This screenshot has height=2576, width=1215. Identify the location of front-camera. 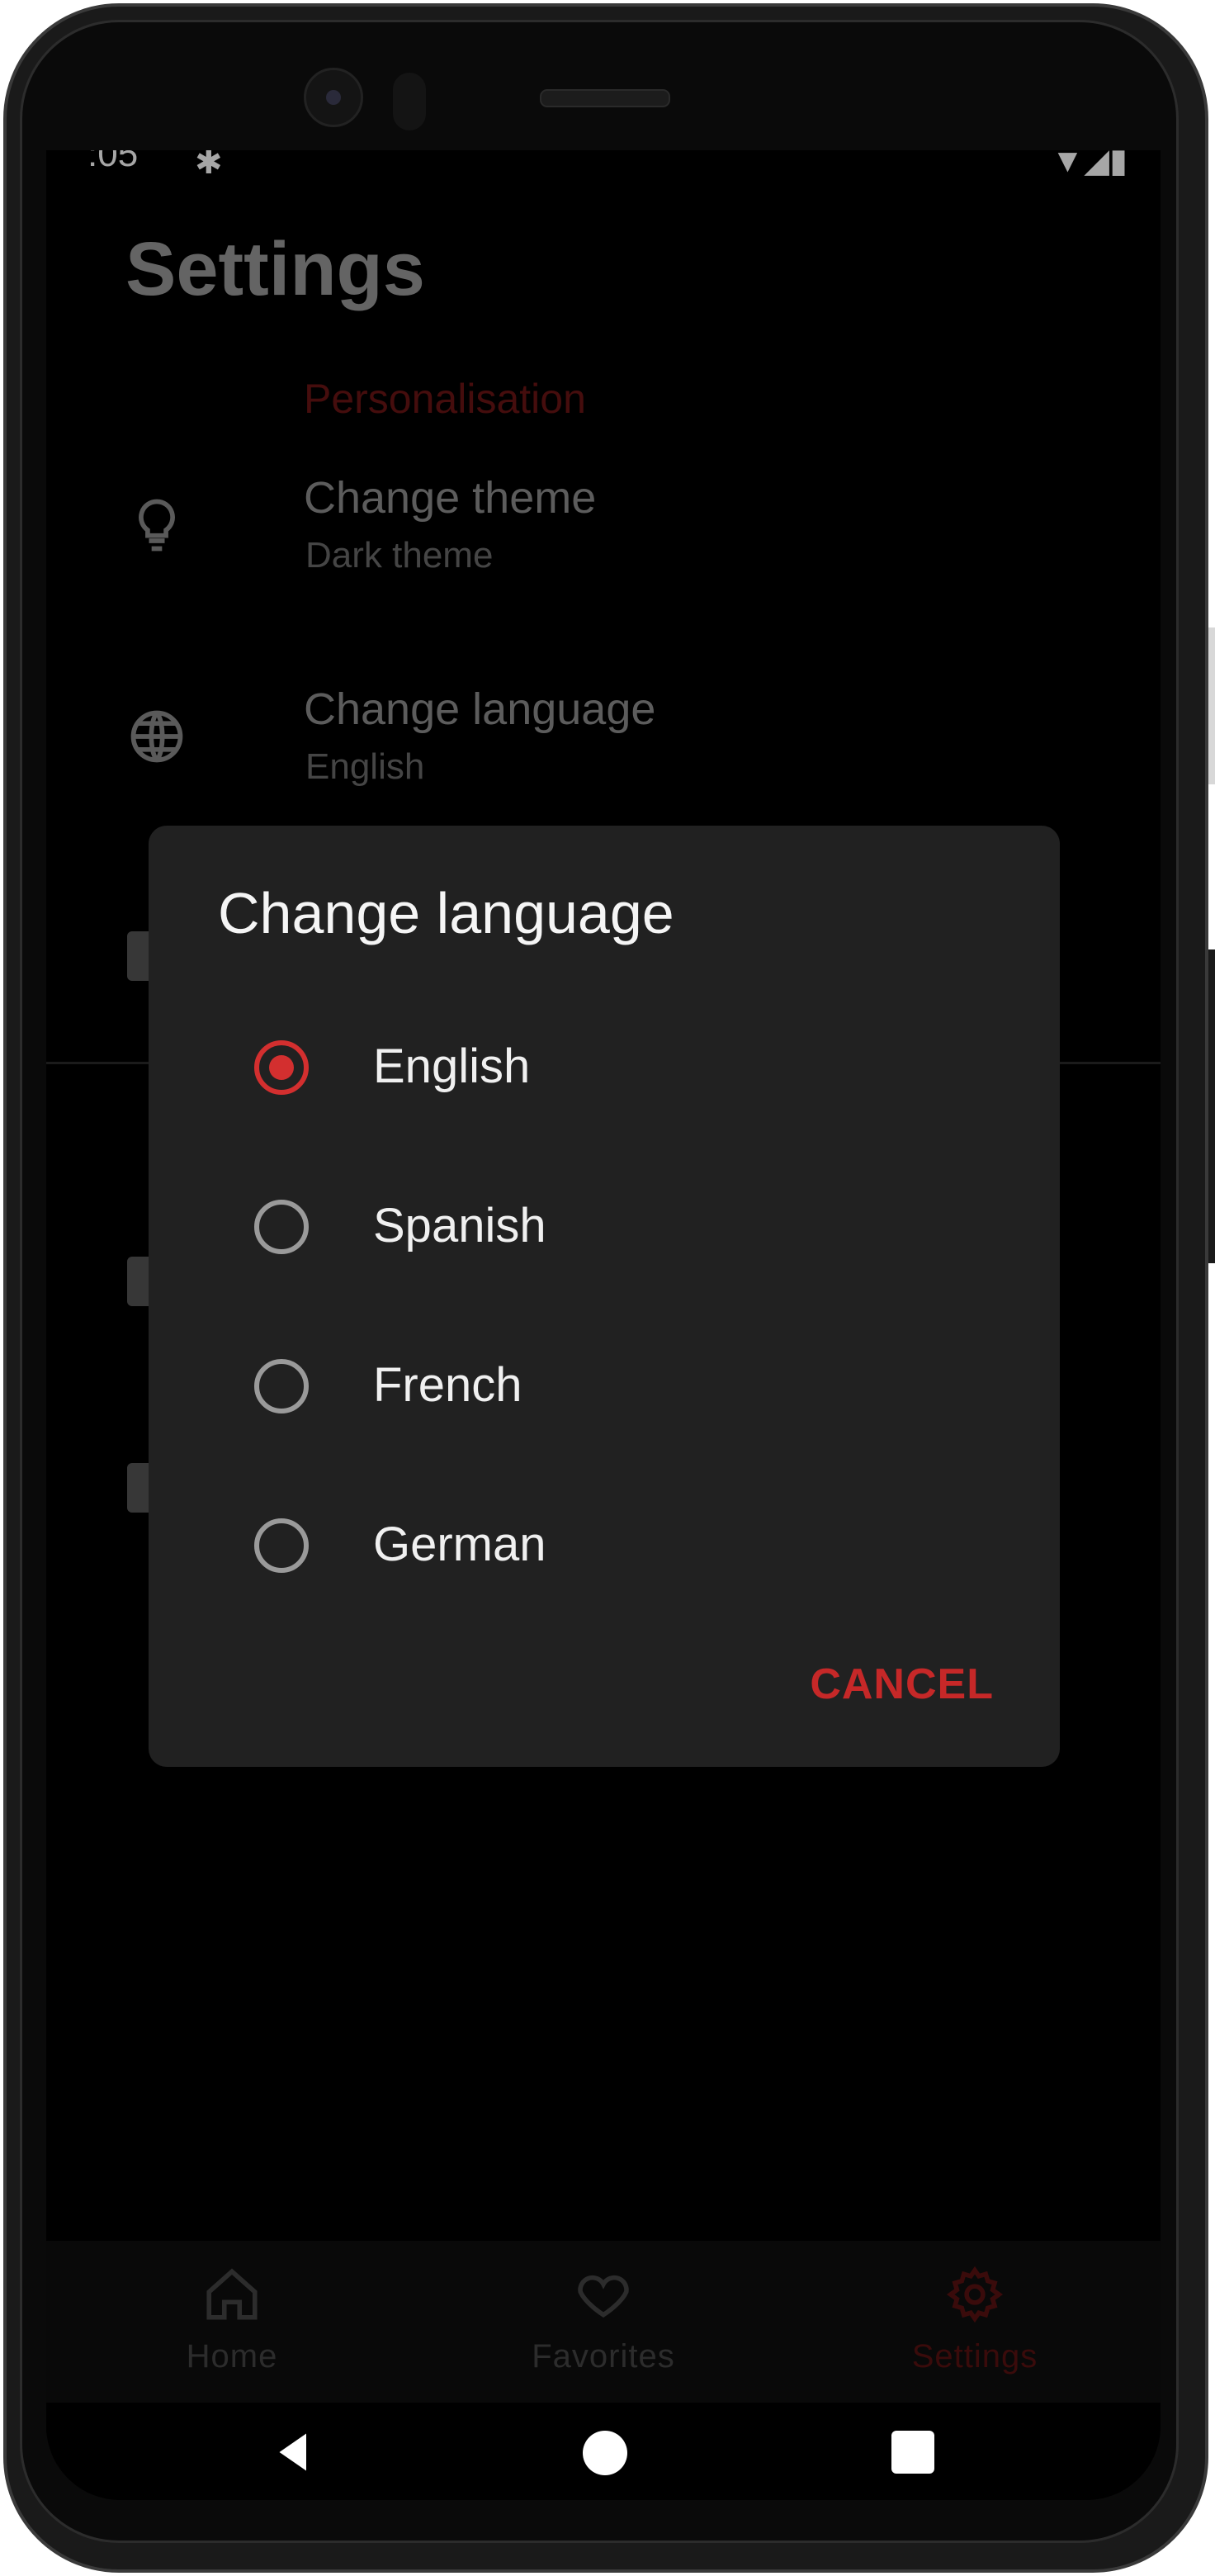
(333, 97).